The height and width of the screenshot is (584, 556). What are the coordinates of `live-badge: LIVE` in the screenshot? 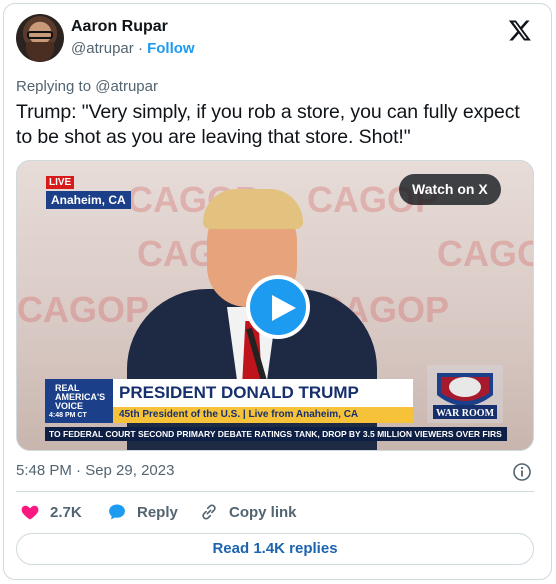 It's located at (60, 182).